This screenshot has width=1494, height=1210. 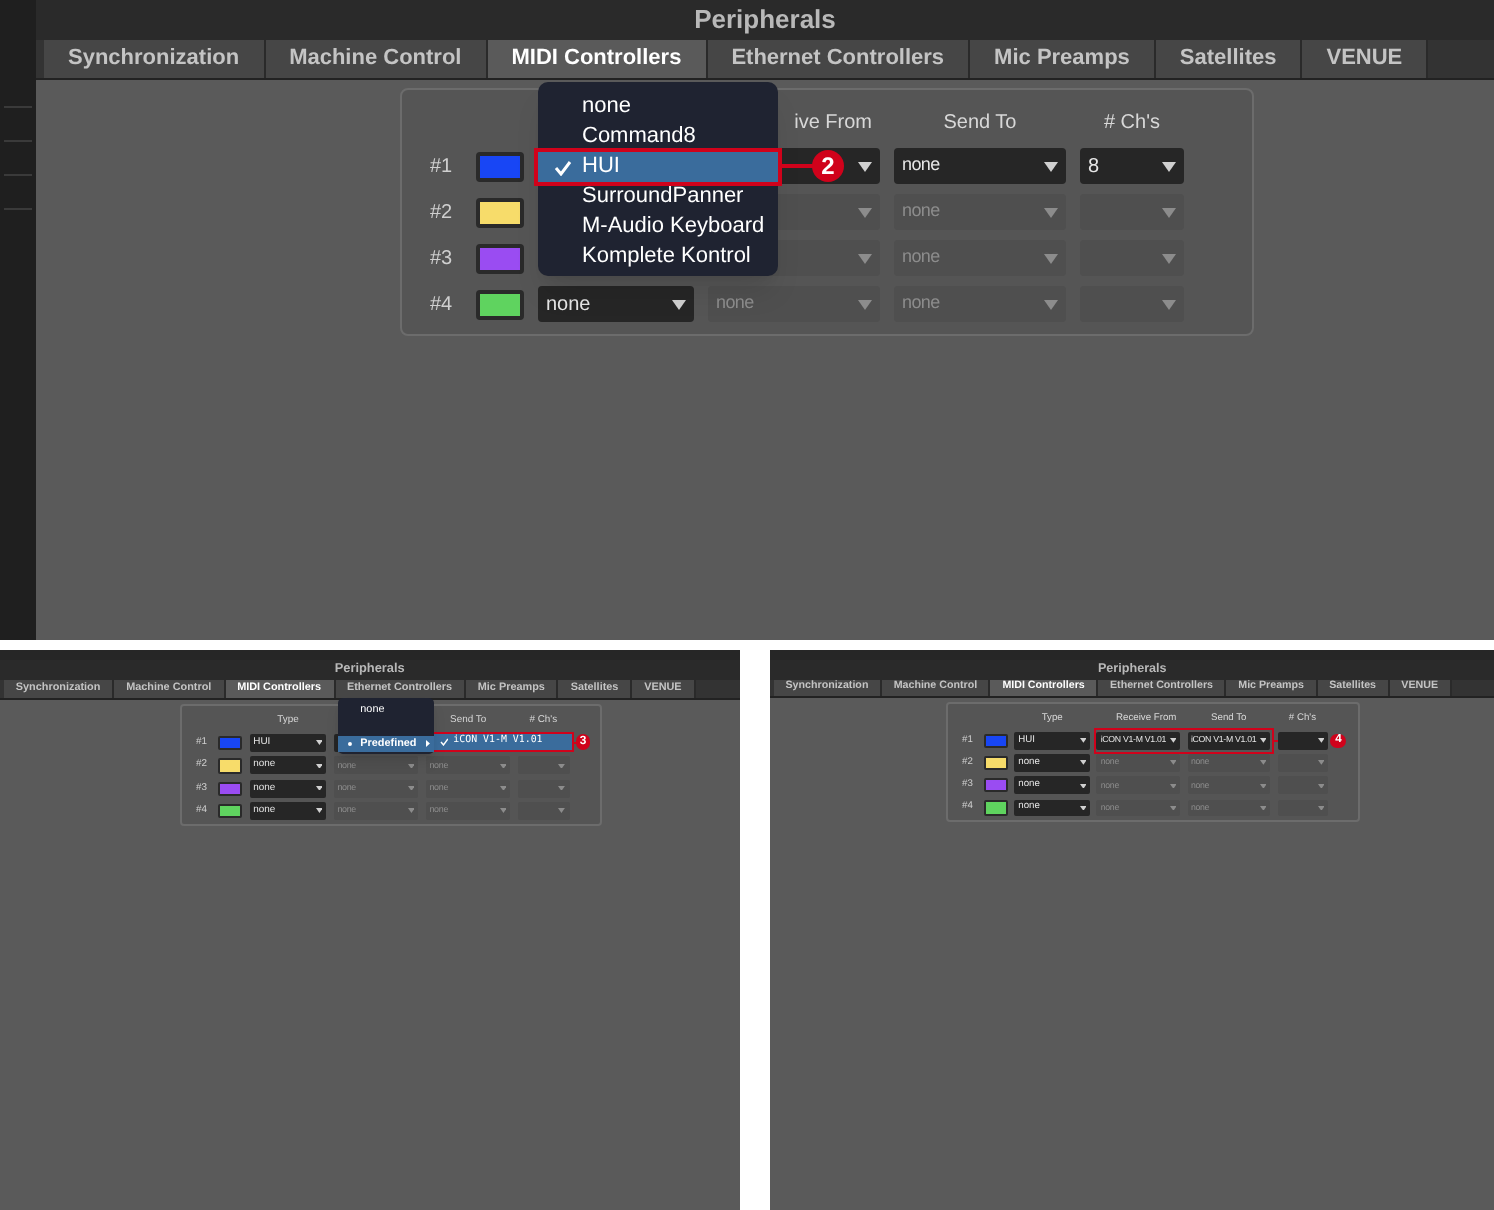 I want to click on menu-item: SurroundPanner, so click(x=658, y=197).